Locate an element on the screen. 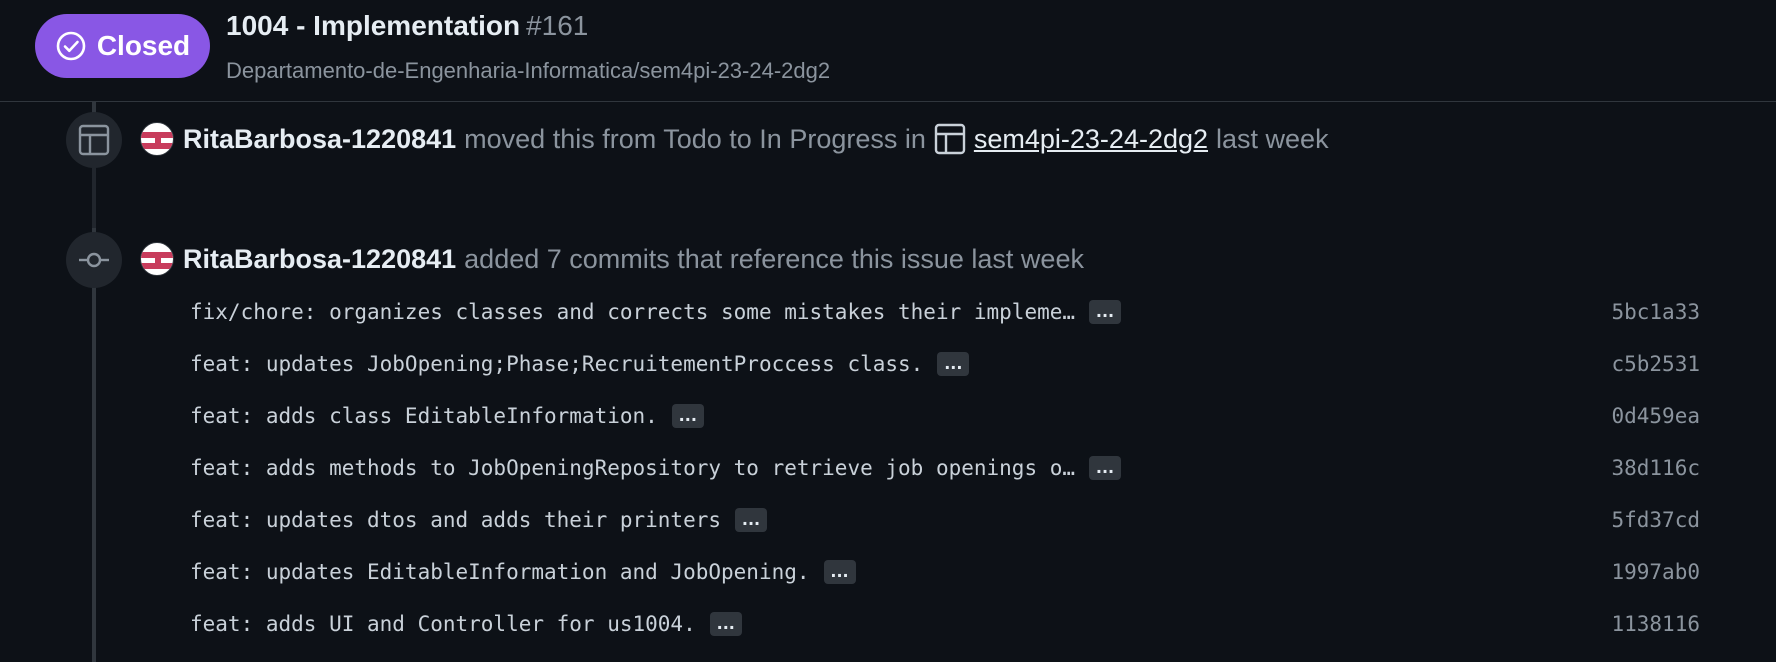  commit-sha: 5fd37cd is located at coordinates (1655, 520).